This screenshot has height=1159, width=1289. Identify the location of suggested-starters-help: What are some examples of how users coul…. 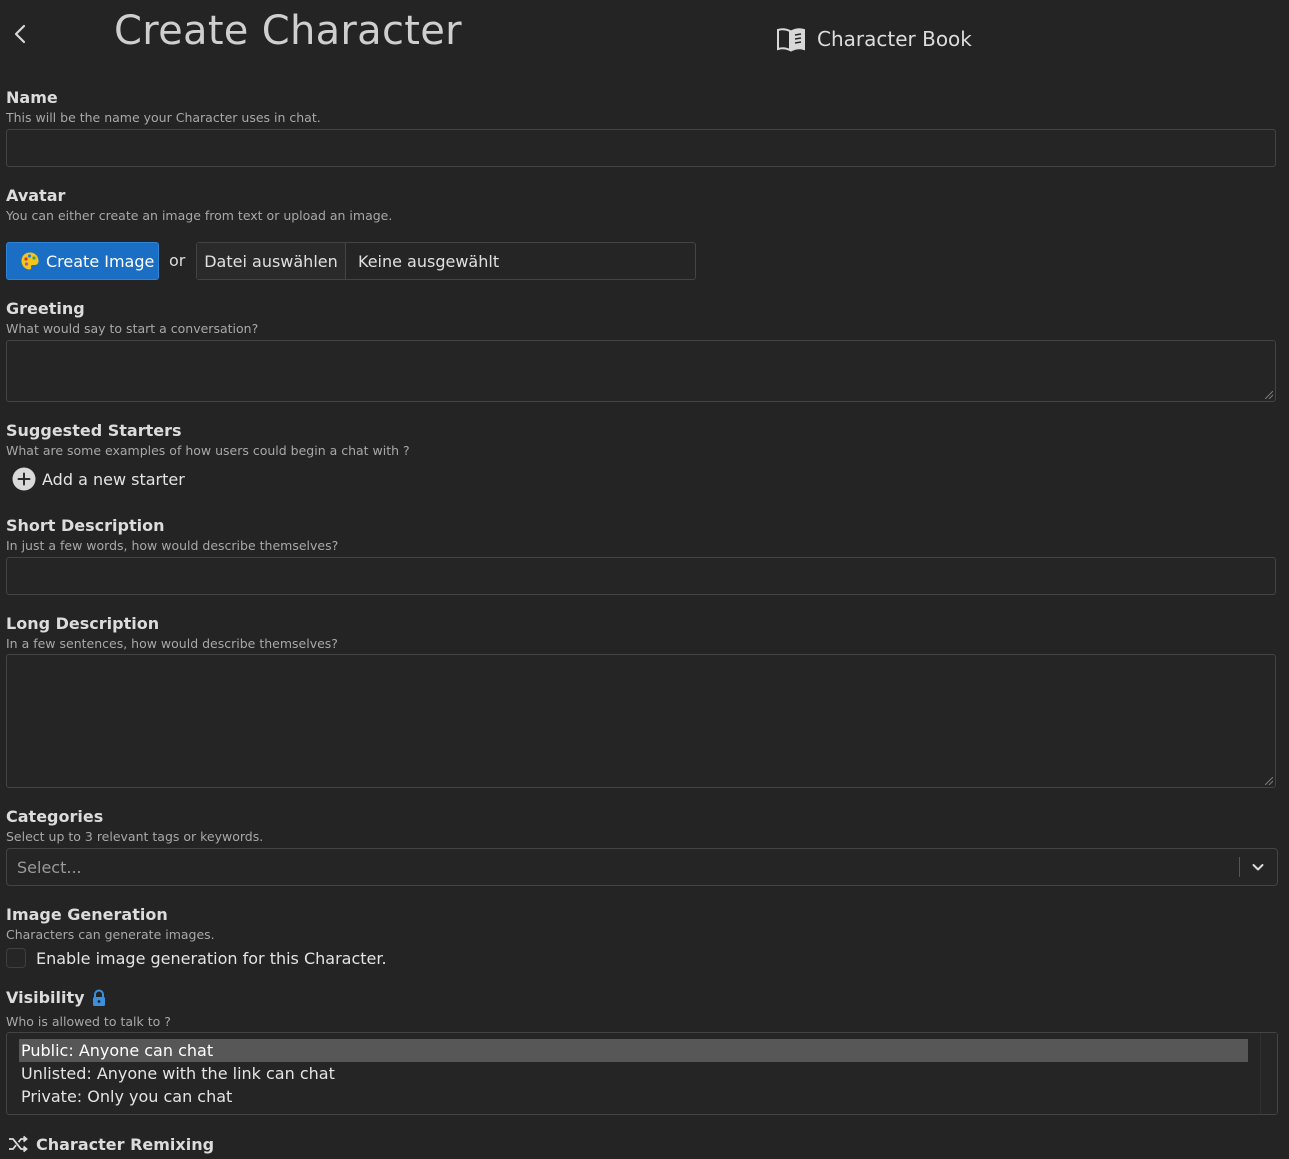
(208, 450).